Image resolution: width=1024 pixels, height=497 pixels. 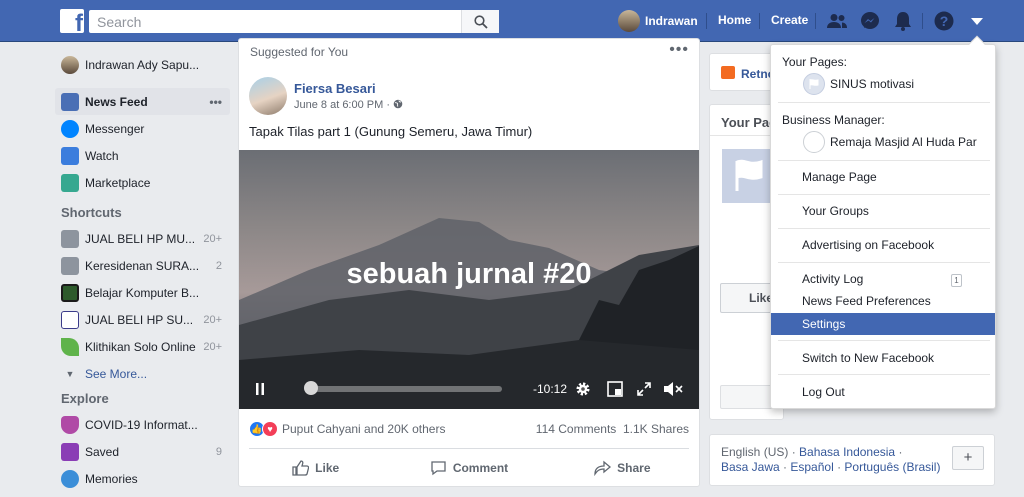 What do you see at coordinates (749, 175) in the screenshot?
I see `flag-icon` at bounding box center [749, 175].